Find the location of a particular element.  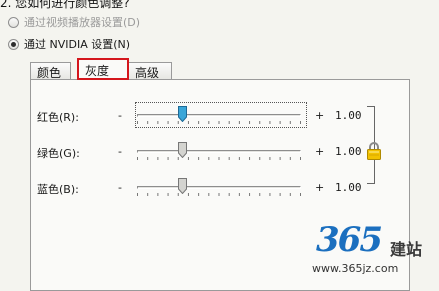

tab-color: 颜色 is located at coordinates (50, 71).